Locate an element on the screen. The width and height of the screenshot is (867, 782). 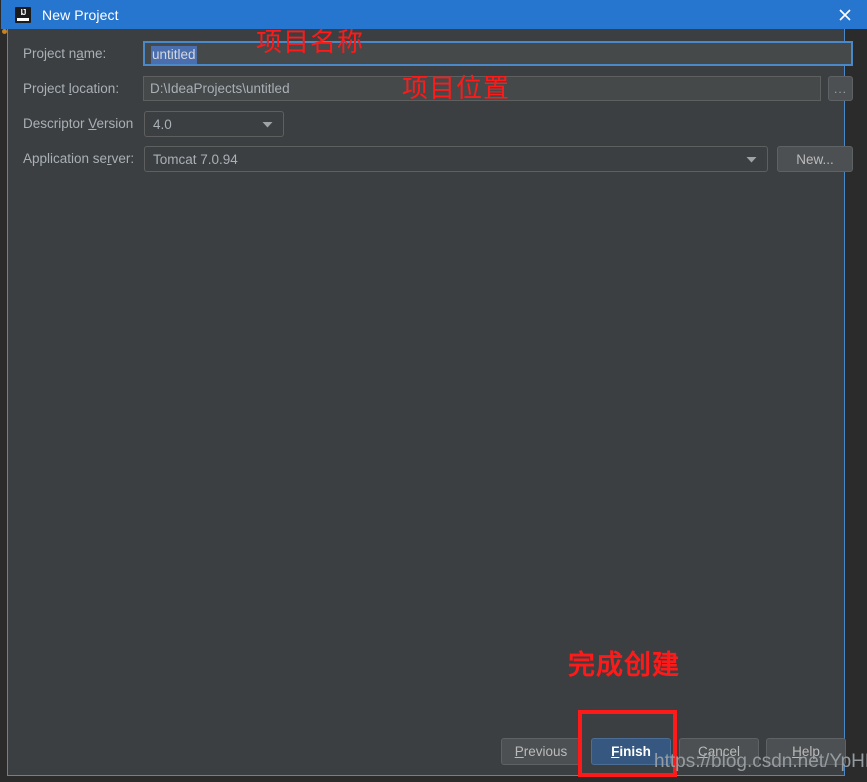
project-location-value: D:\IdeaProjects\untitled is located at coordinates (220, 88).